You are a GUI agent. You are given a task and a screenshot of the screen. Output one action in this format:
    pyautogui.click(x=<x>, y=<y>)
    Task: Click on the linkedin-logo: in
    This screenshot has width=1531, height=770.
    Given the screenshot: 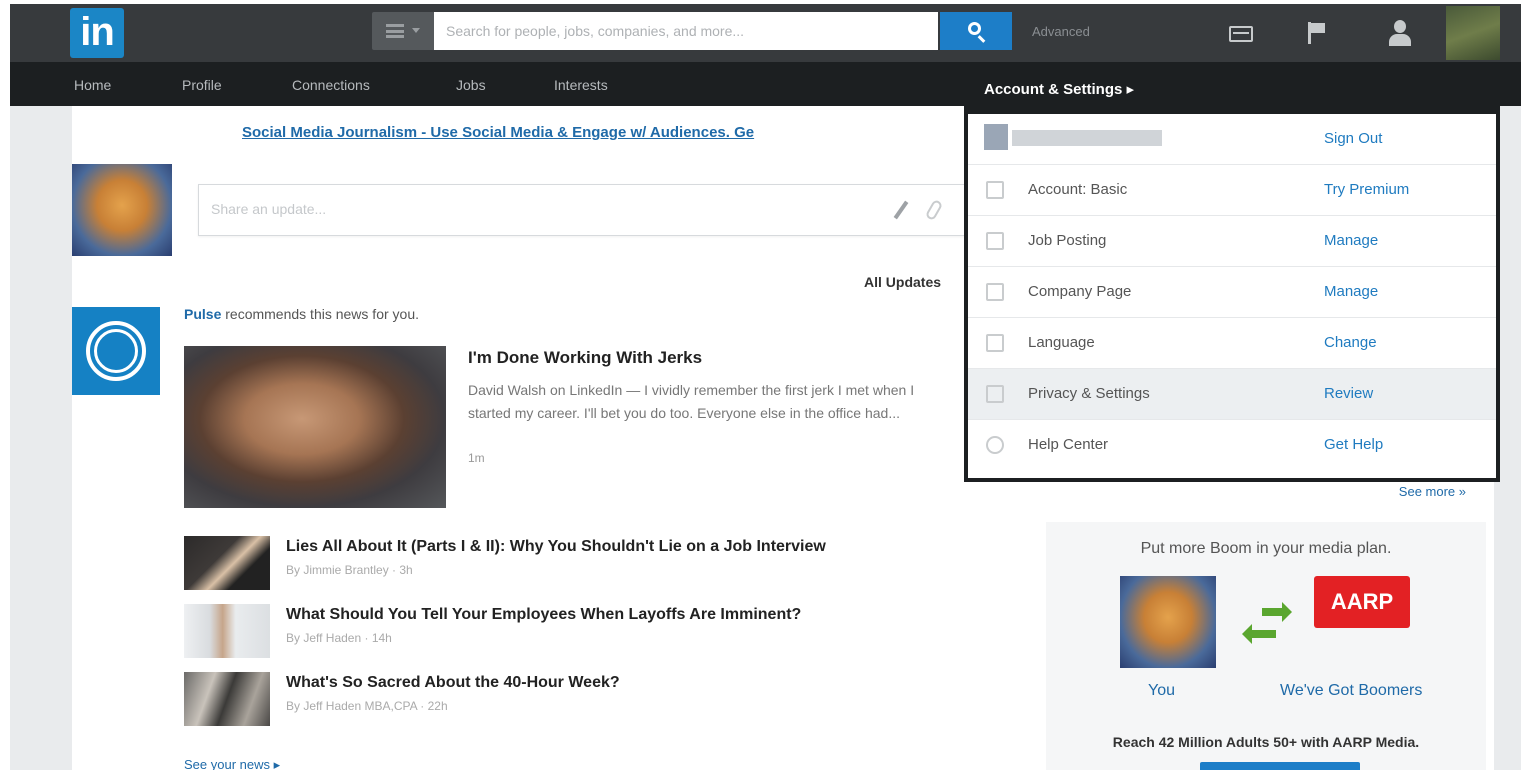 What is the action you would take?
    pyautogui.click(x=97, y=33)
    